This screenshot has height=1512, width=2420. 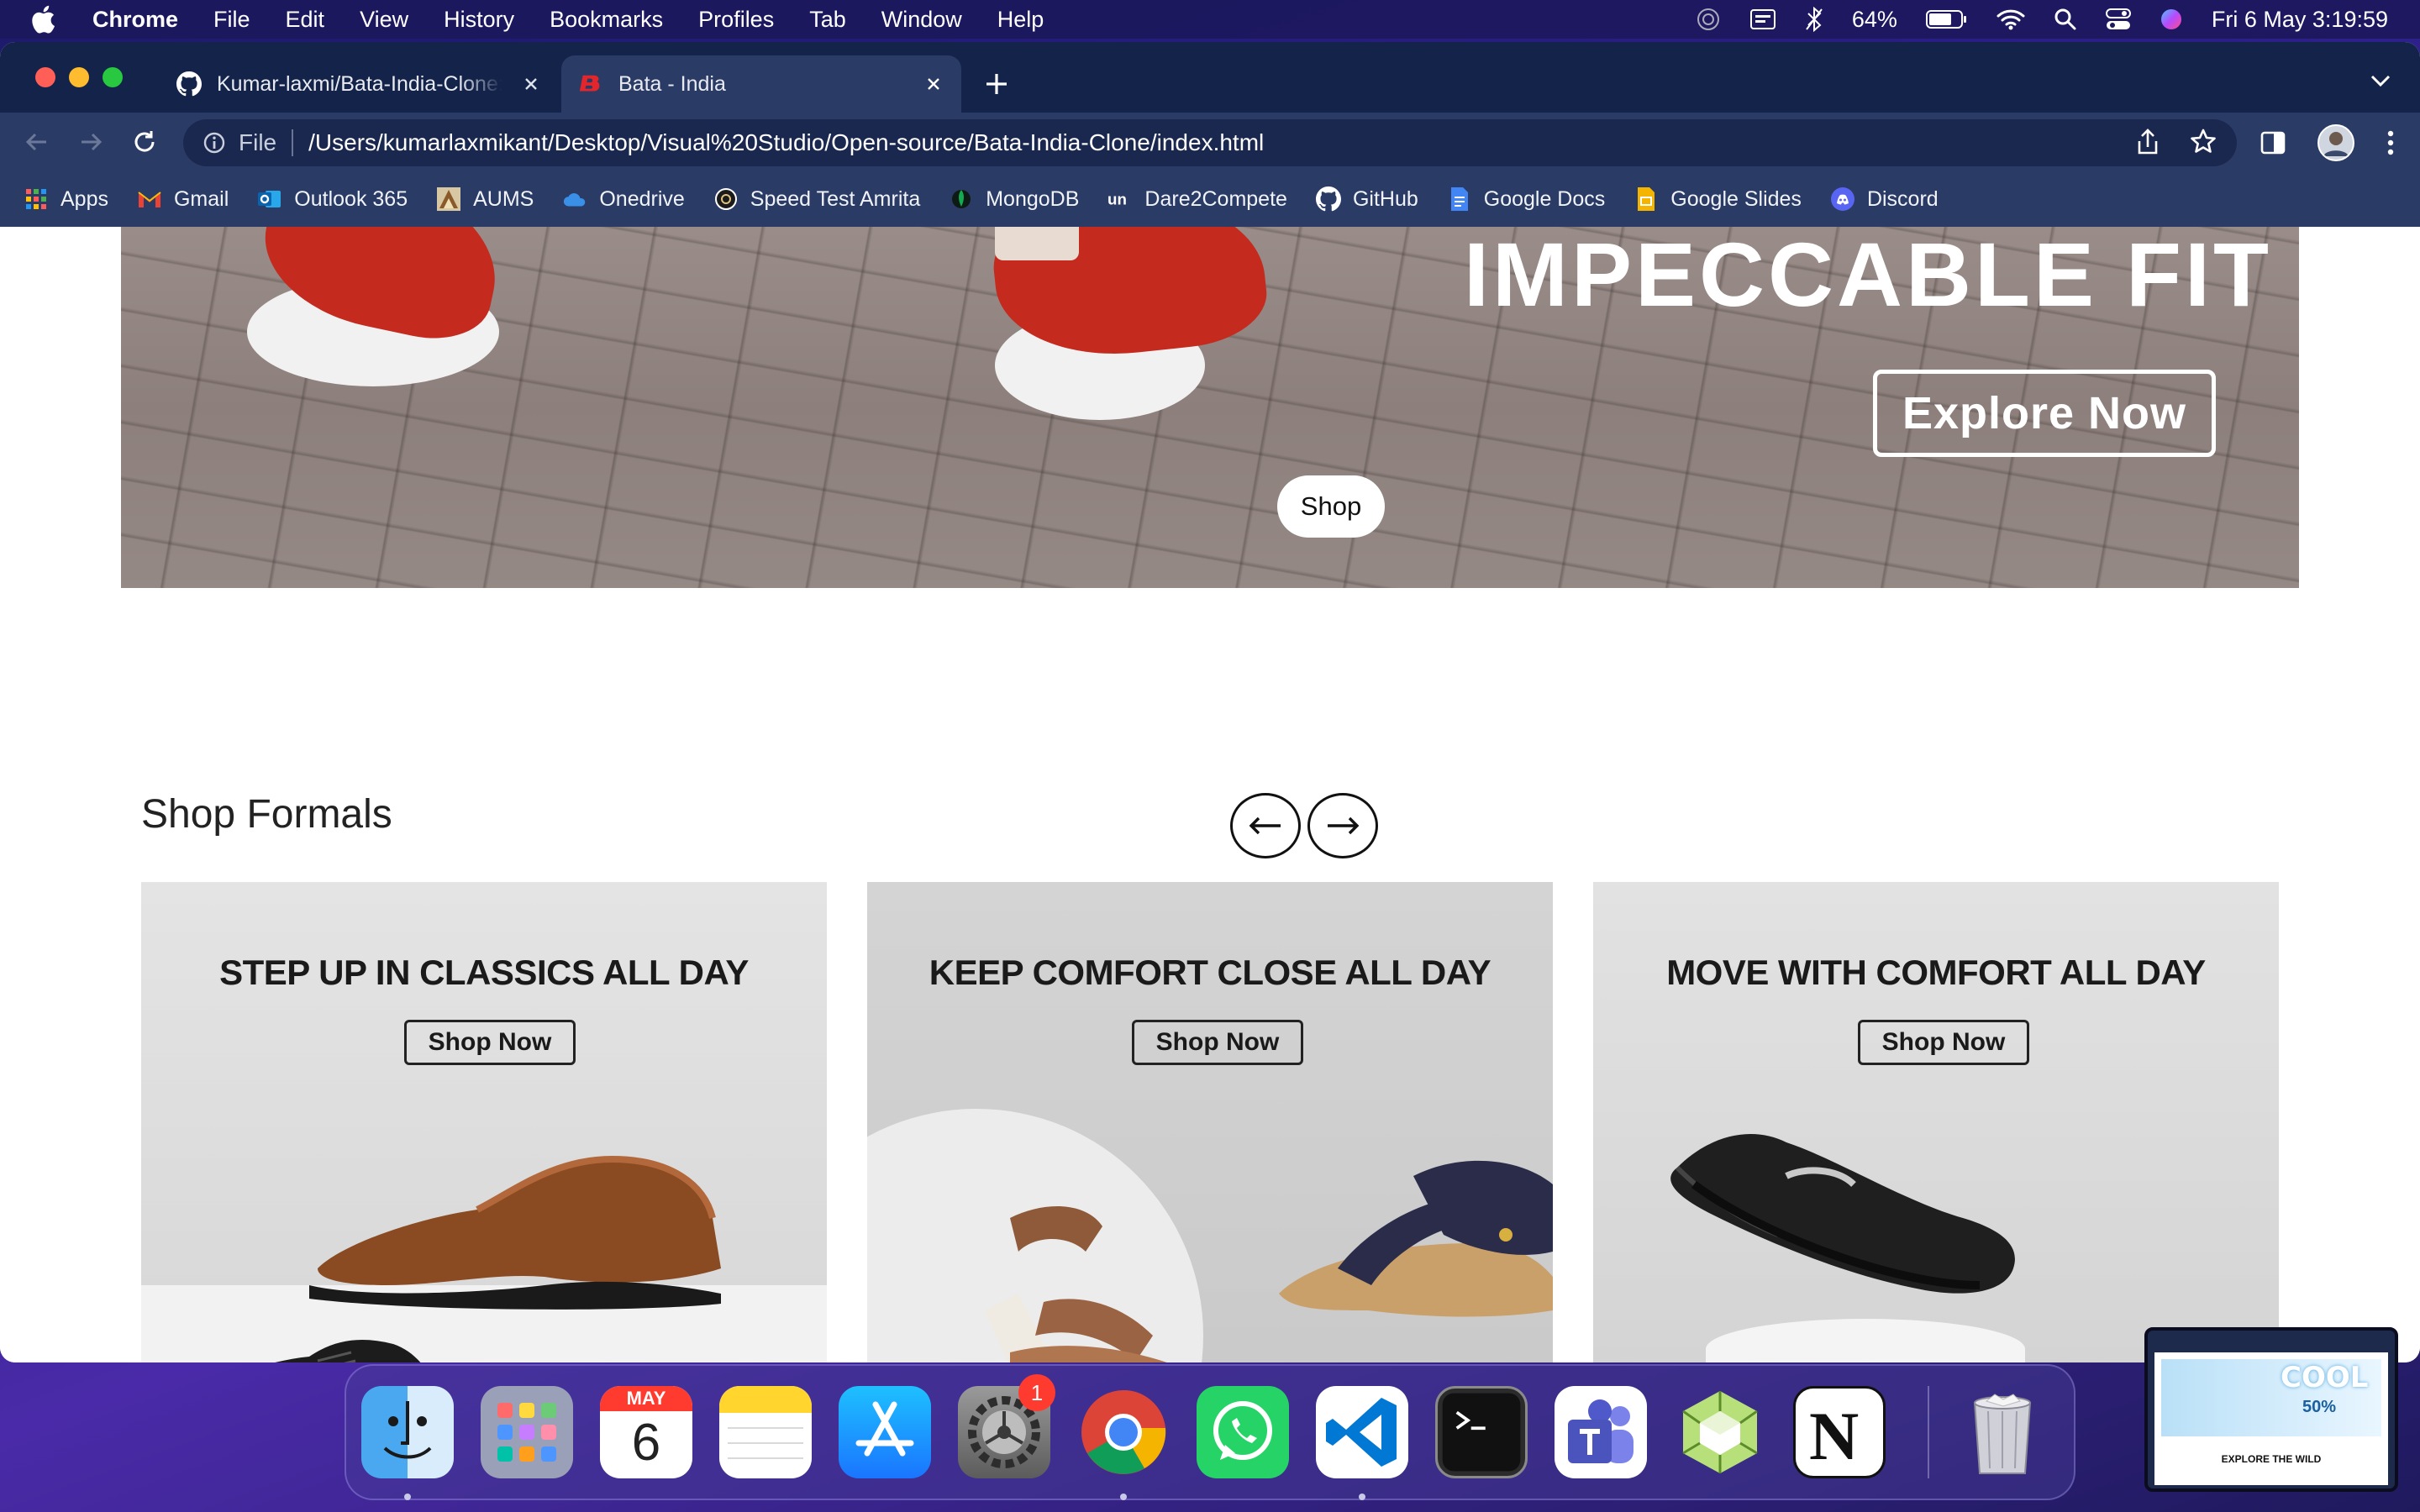 I want to click on vscode-icon, so click(x=1362, y=1432).